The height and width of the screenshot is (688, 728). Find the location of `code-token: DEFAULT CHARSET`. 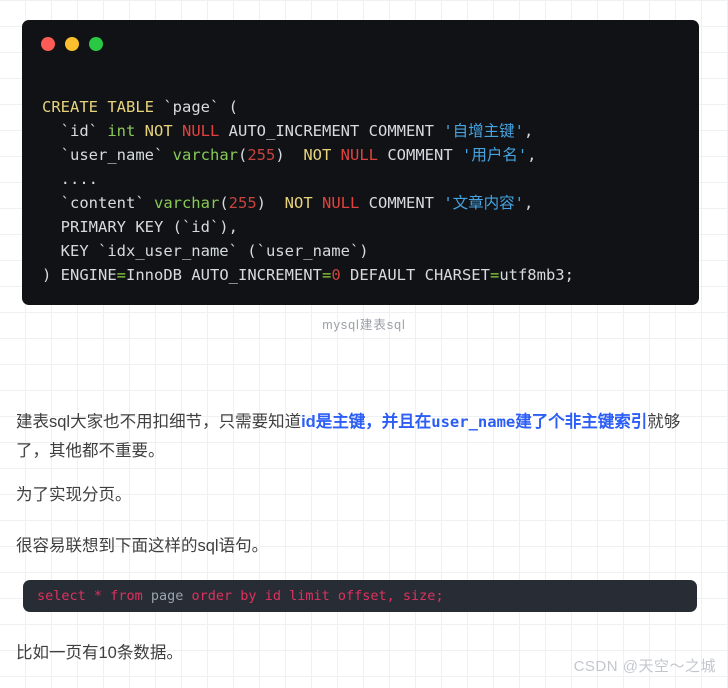

code-token: DEFAULT CHARSET is located at coordinates (415, 275).